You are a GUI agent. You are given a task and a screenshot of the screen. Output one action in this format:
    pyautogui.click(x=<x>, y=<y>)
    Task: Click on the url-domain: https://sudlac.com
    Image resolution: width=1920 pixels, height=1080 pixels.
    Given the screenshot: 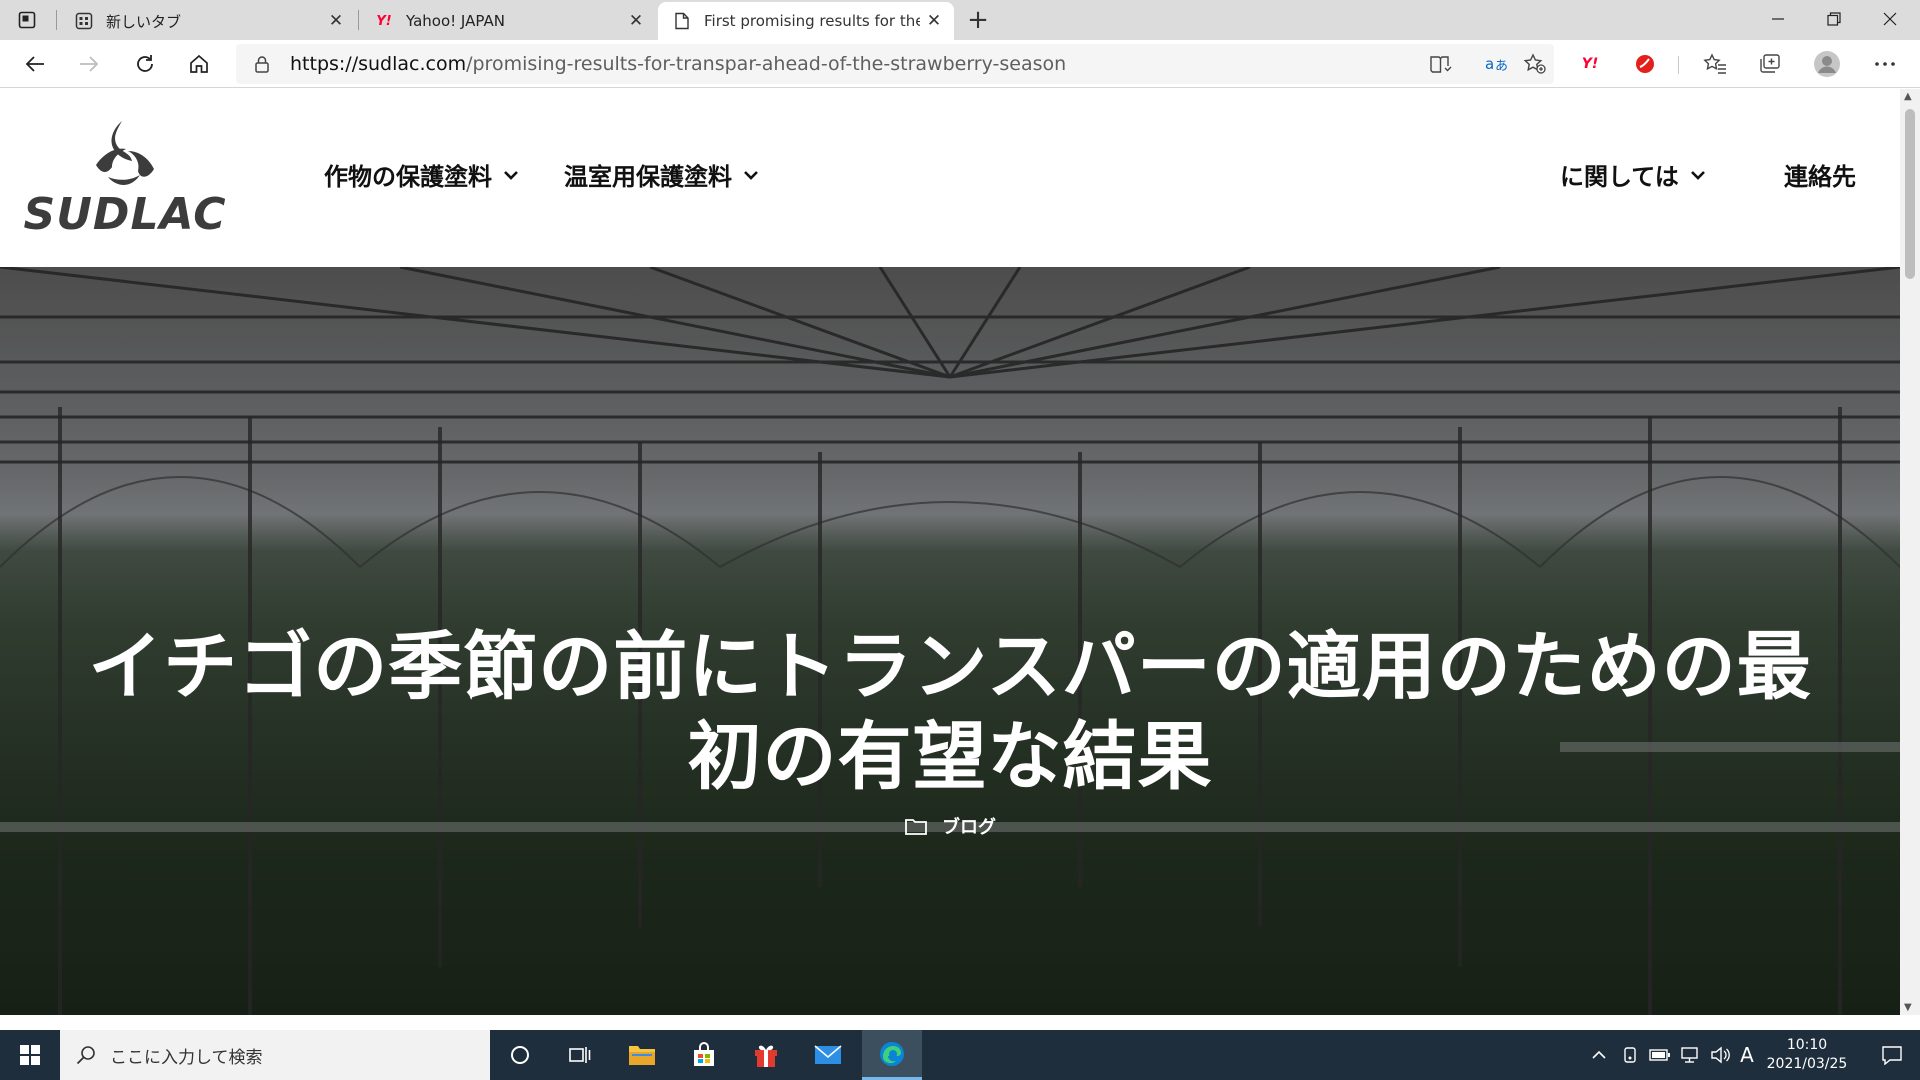 What is the action you would take?
    pyautogui.click(x=378, y=64)
    